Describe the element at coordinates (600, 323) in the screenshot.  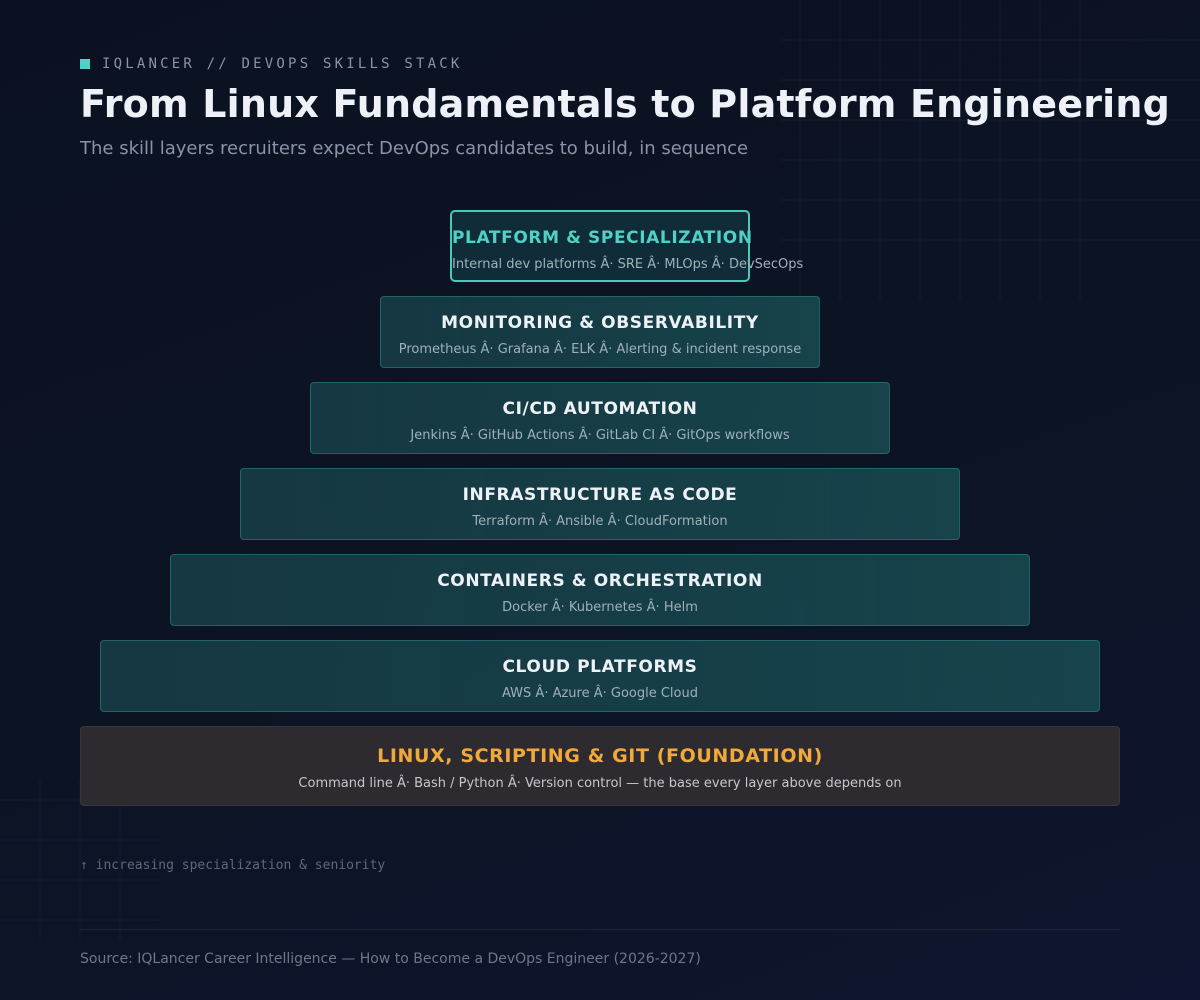
I see `layer-name: MONITORING & OBSERVABILITY` at that location.